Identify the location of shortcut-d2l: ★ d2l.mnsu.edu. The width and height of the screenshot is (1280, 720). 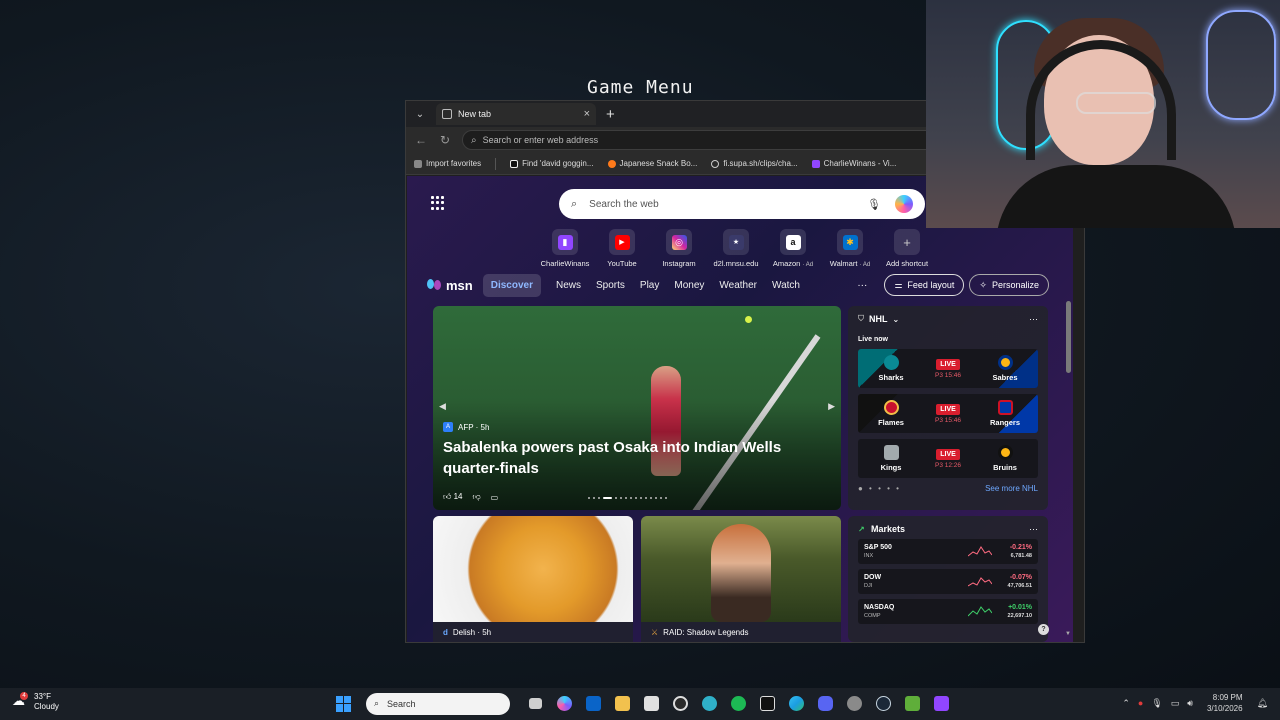
(736, 248).